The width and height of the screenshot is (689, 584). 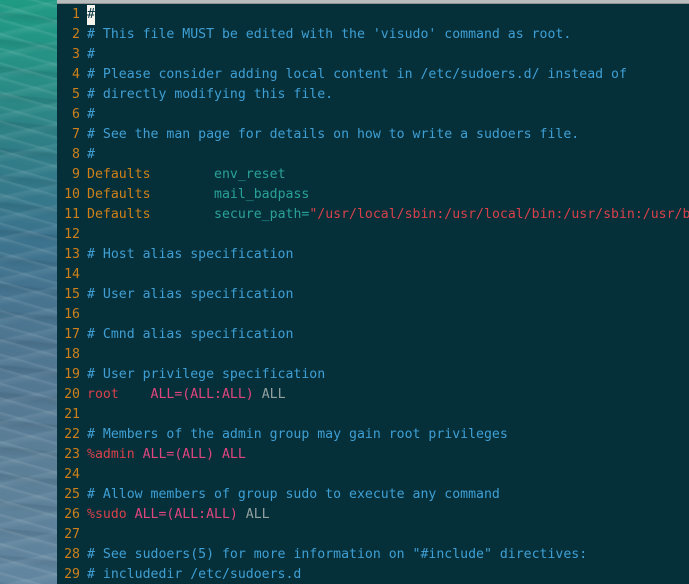 What do you see at coordinates (373, 515) in the screenshot?
I see `code-line: 26 %sudo ALL=(ALL:ALL) ALL` at bounding box center [373, 515].